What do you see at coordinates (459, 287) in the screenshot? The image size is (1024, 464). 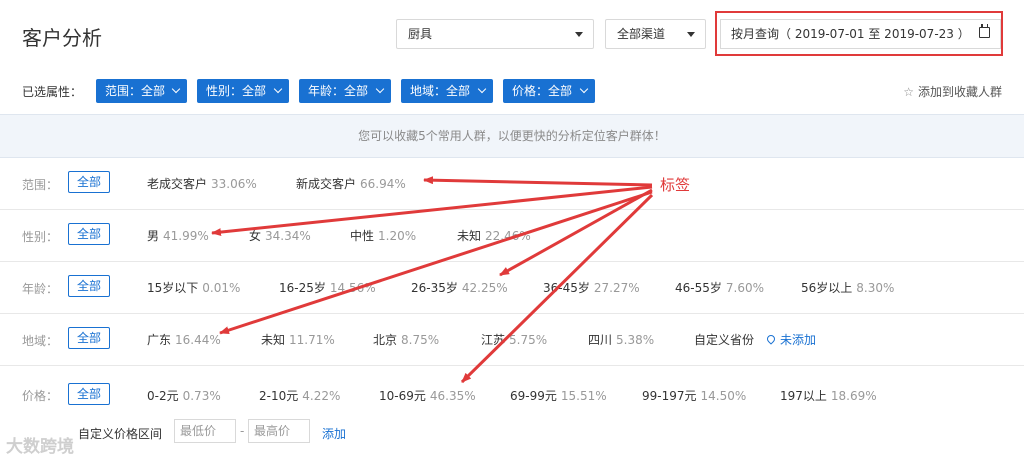 I see `option-age-26-35: 26-35岁 42.25%` at bounding box center [459, 287].